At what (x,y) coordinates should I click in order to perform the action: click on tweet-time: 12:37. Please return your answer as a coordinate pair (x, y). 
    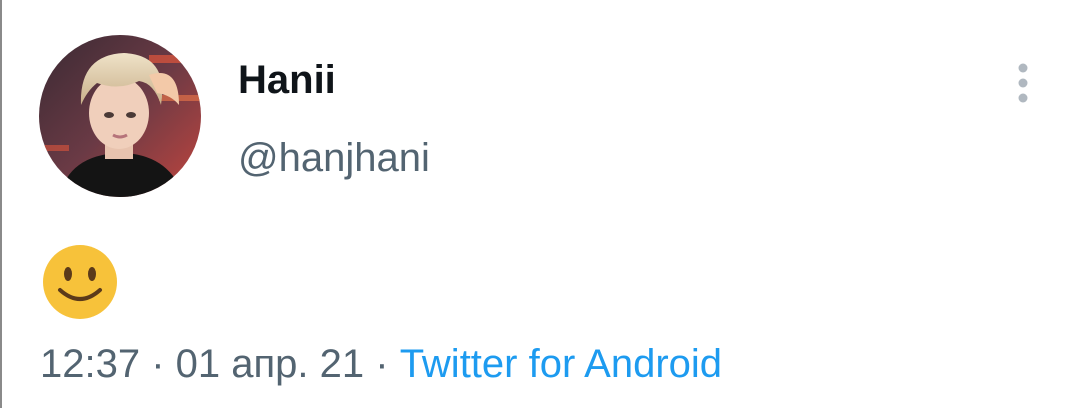
    Looking at the image, I should click on (90, 364).